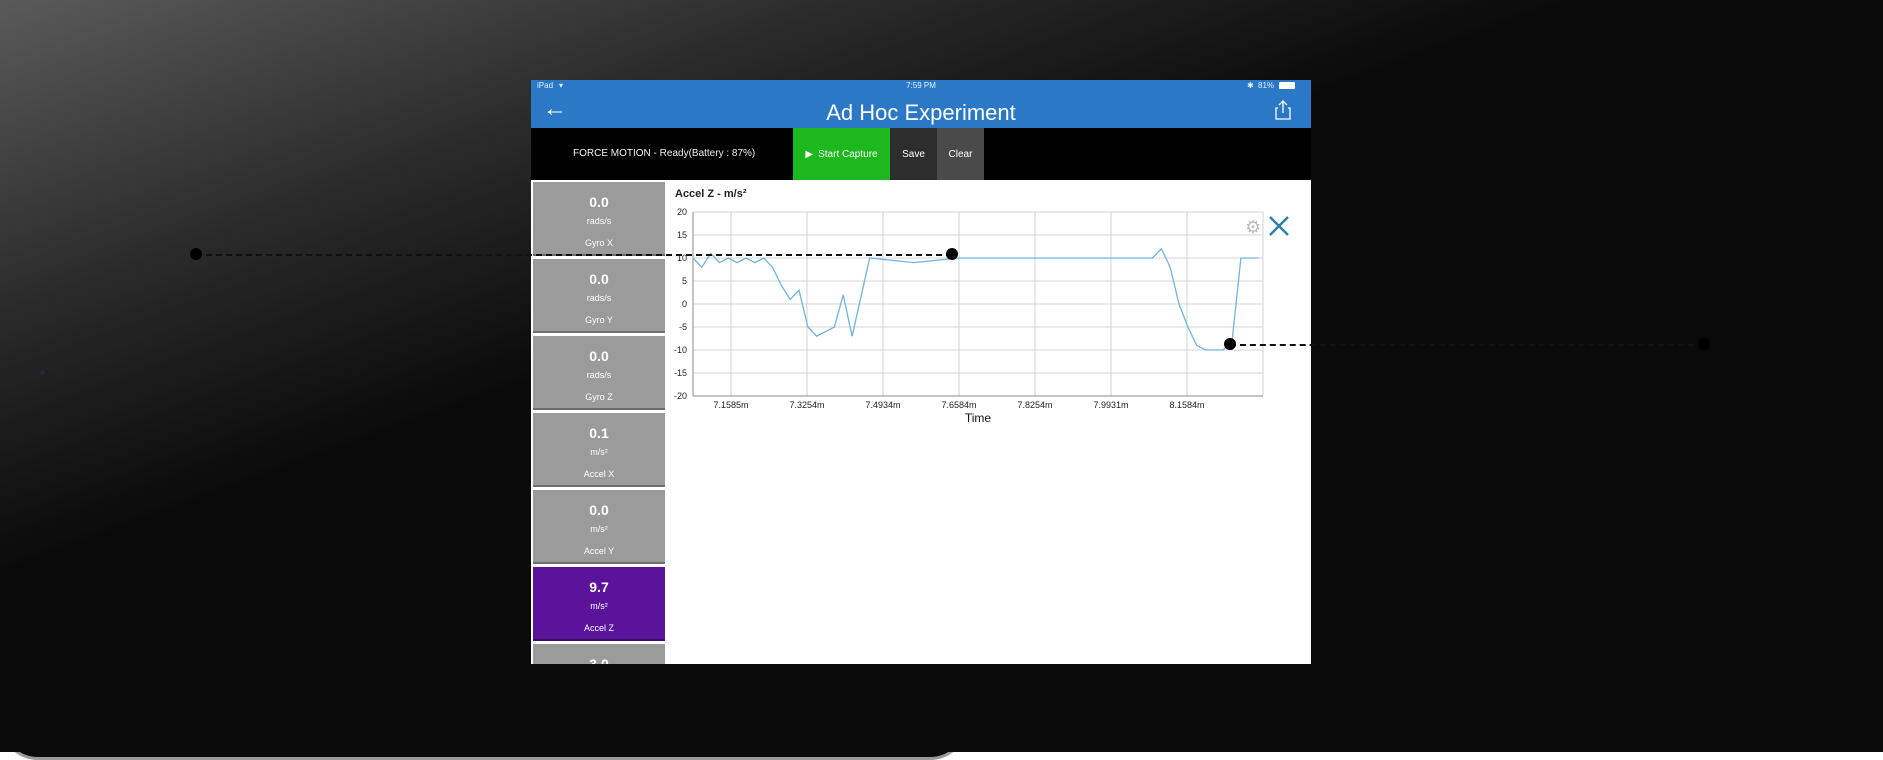 The image size is (1883, 760). Describe the element at coordinates (684, 304) in the screenshot. I see `y-tick-label: 0` at that location.